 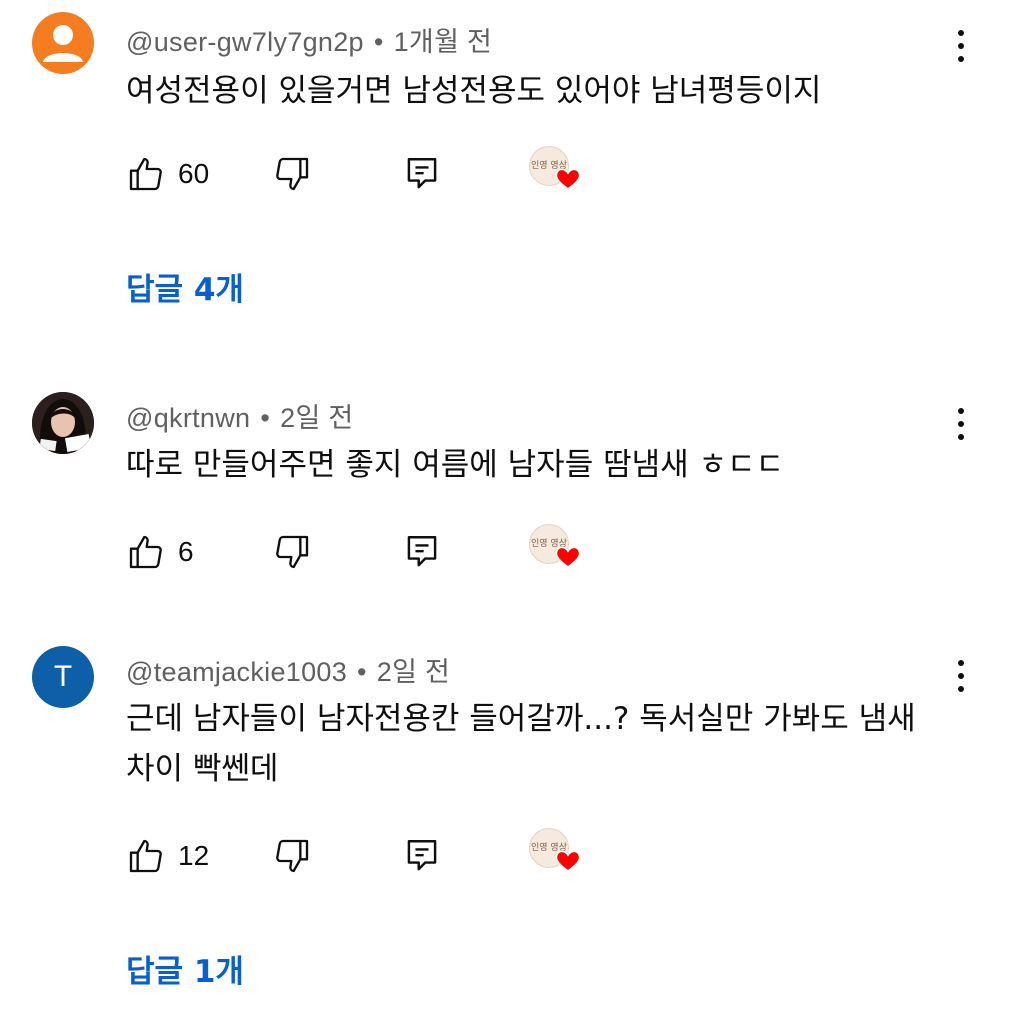 I want to click on default-person-icon, so click(x=63, y=43).